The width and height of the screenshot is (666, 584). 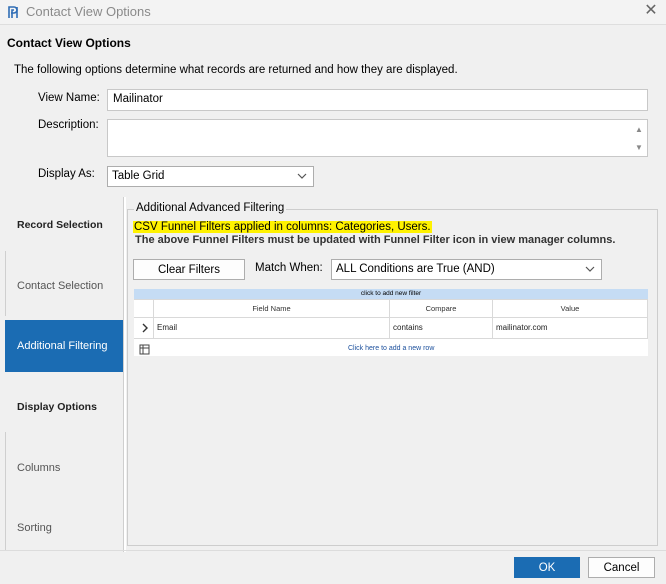 I want to click on add-new-row-link: Click here to add a new row, so click(x=391, y=348).